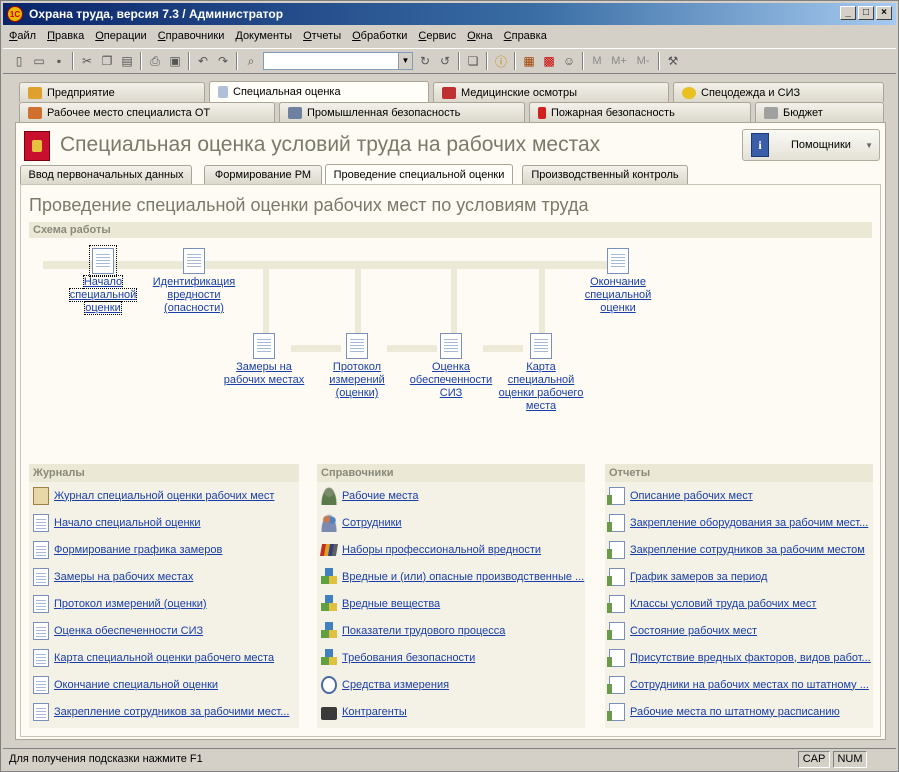 The width and height of the screenshot is (899, 772). I want to click on budget-icon, so click(771, 112).